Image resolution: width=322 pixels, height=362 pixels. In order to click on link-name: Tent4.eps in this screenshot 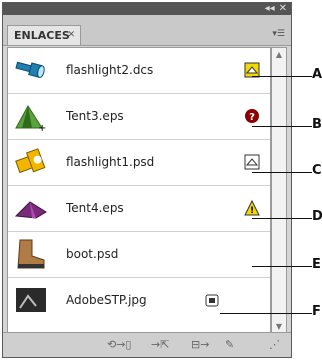, I will do `click(95, 208)`.